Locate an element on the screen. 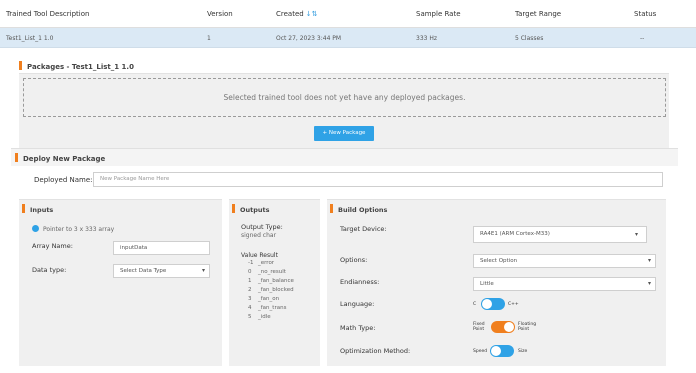 This screenshot has width=696, height=373. packages-title: Packages - Test1_List_1 1.0 is located at coordinates (76, 66).